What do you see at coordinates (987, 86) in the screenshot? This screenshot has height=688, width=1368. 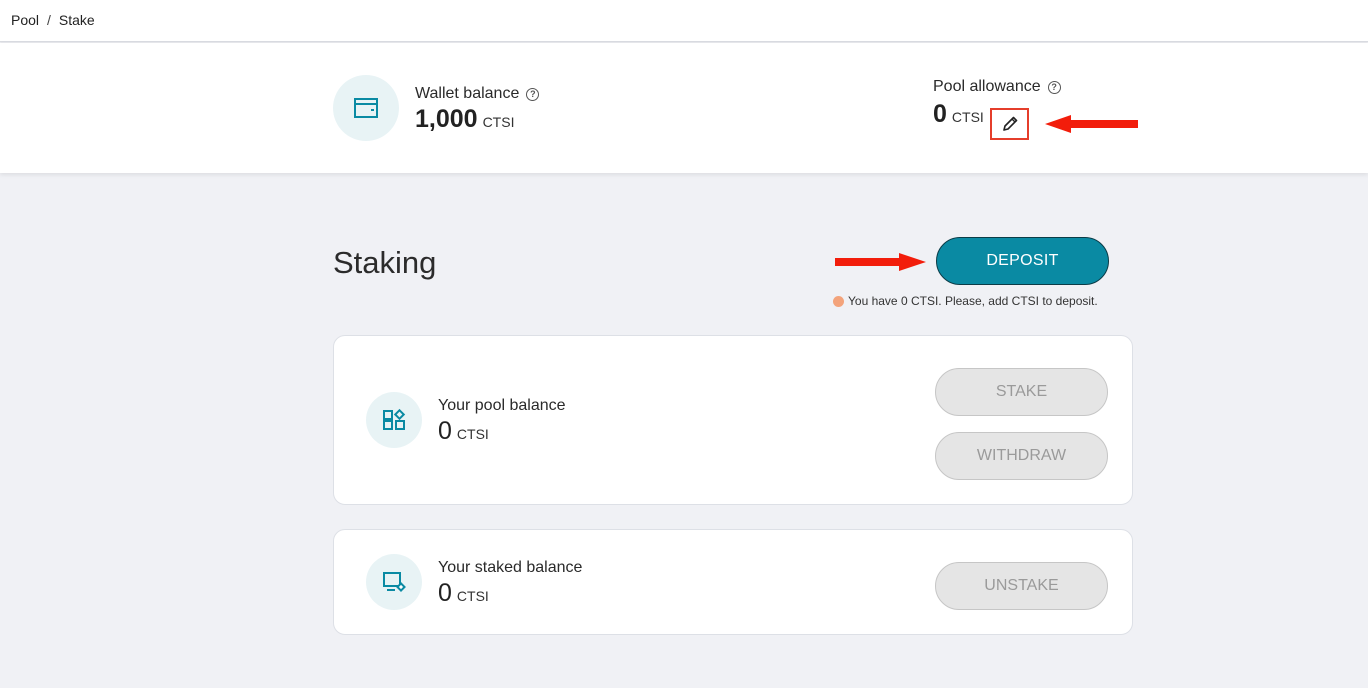 I see `pool-allowance-label: Pool allowance` at bounding box center [987, 86].